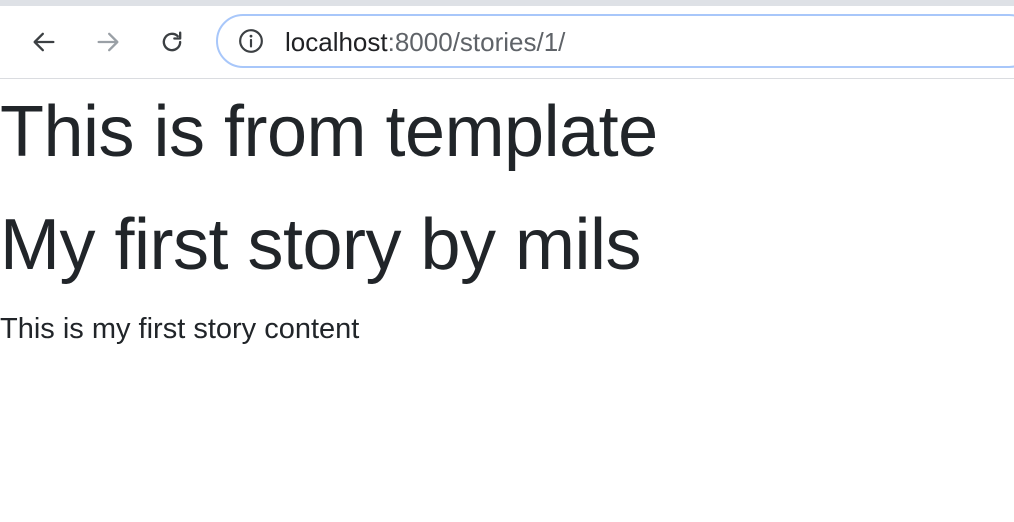  What do you see at coordinates (476, 42) in the screenshot?
I see `url-path: :8000/stories/1/` at bounding box center [476, 42].